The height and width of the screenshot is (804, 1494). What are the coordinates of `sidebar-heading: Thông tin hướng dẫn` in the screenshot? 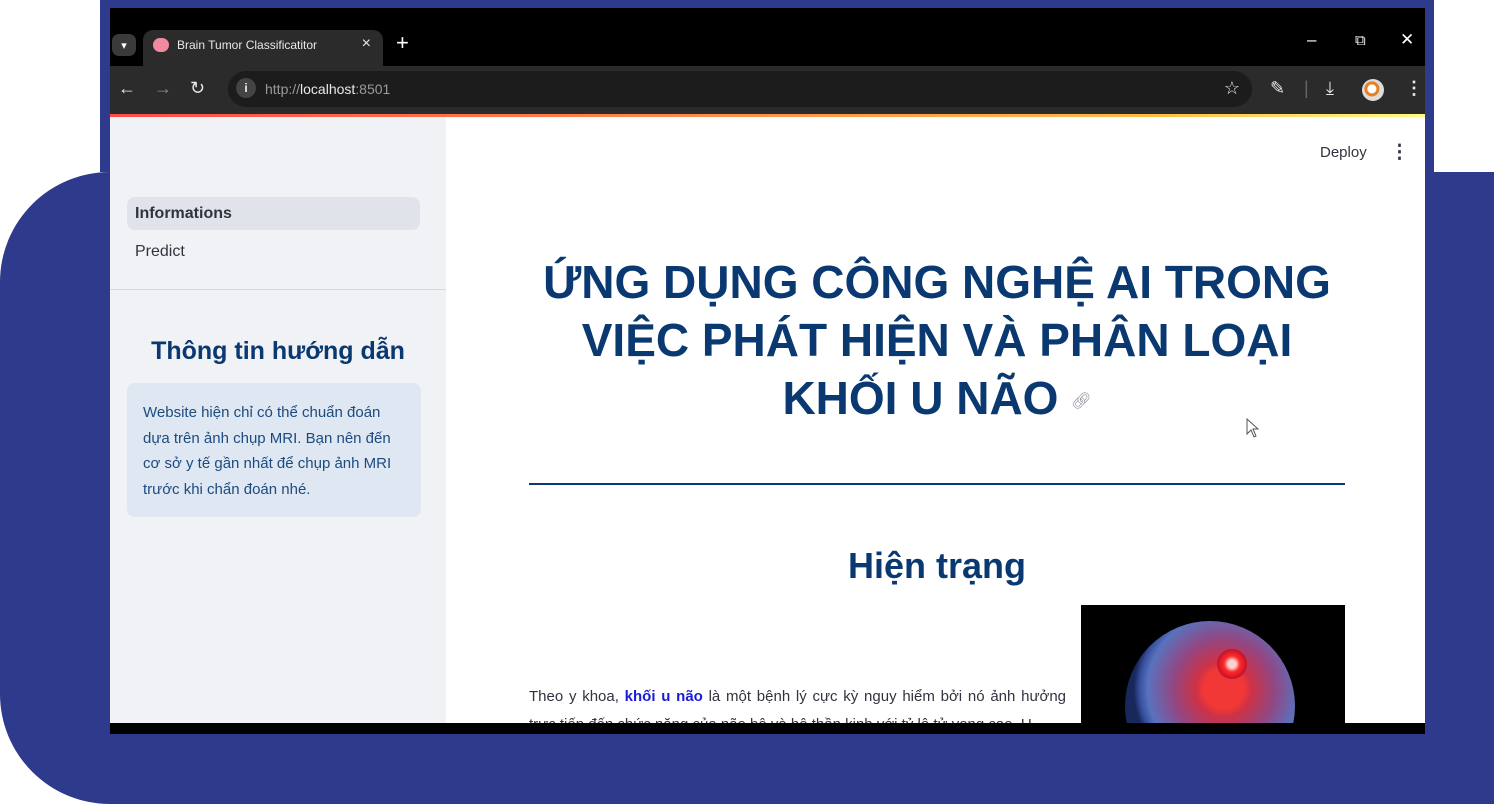 It's located at (278, 351).